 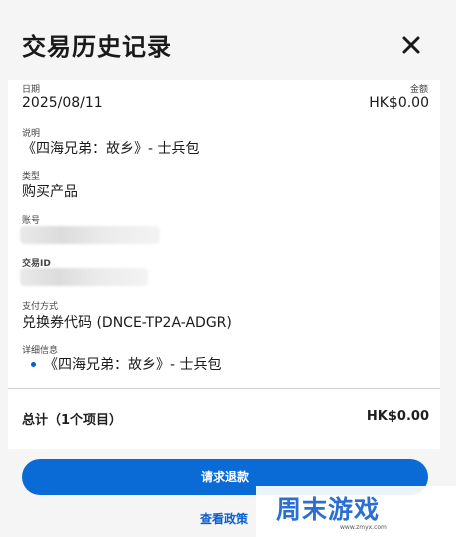 I want to click on transaction-id-redacted, so click(x=84, y=277).